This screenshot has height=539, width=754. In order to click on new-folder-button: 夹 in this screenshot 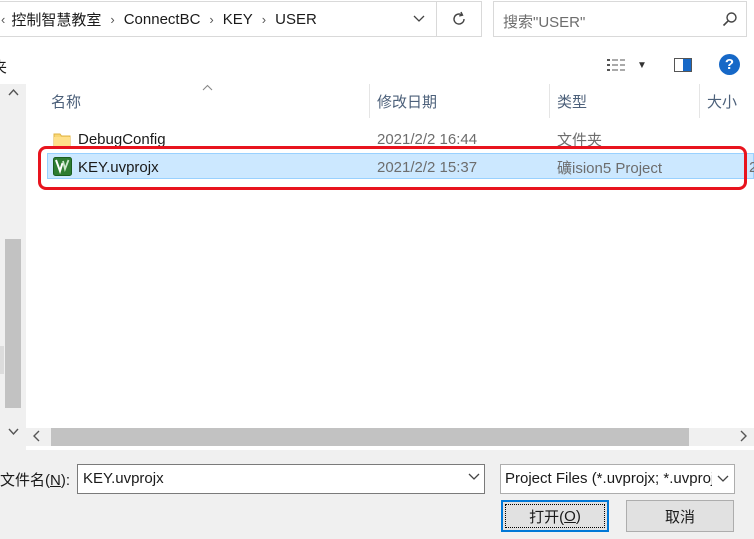, I will do `click(3, 66)`.